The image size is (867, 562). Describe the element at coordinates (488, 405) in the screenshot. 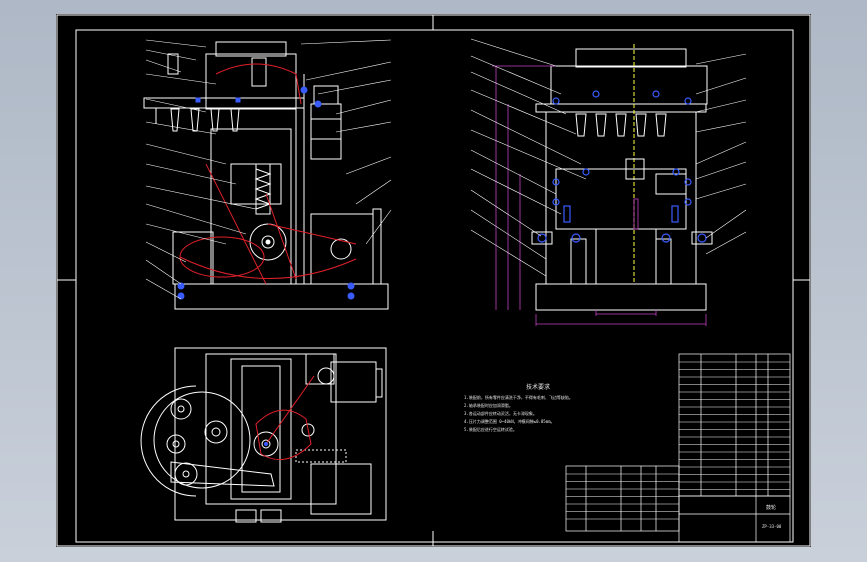

I see `note-line: 2.轴承装配时应加润滑脂。` at that location.